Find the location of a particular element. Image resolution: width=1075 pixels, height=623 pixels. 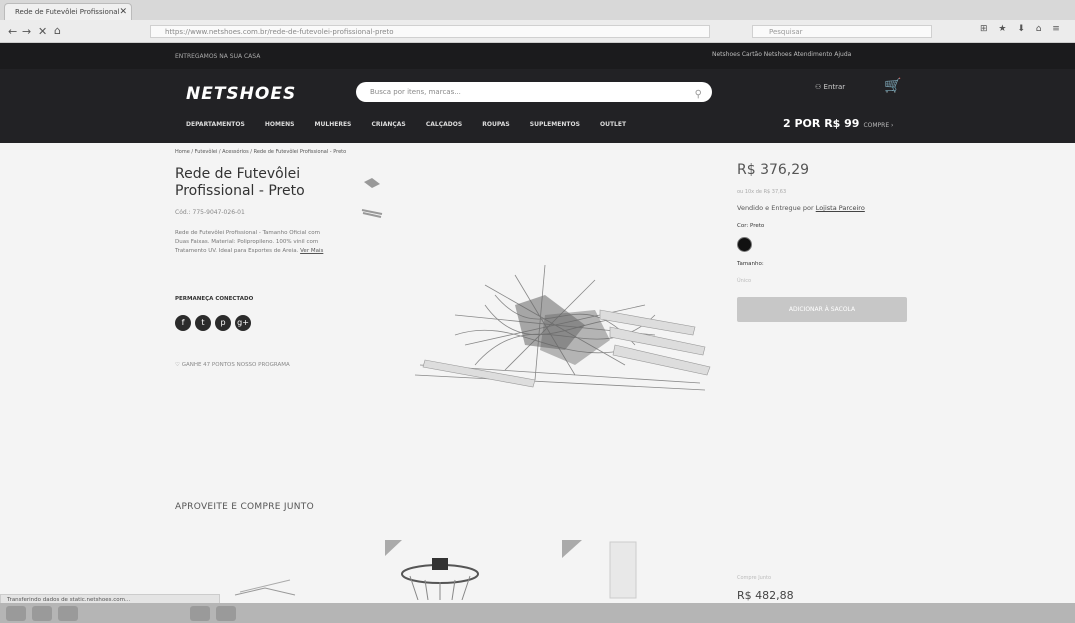

size-label: Tamanho: is located at coordinates (750, 264).